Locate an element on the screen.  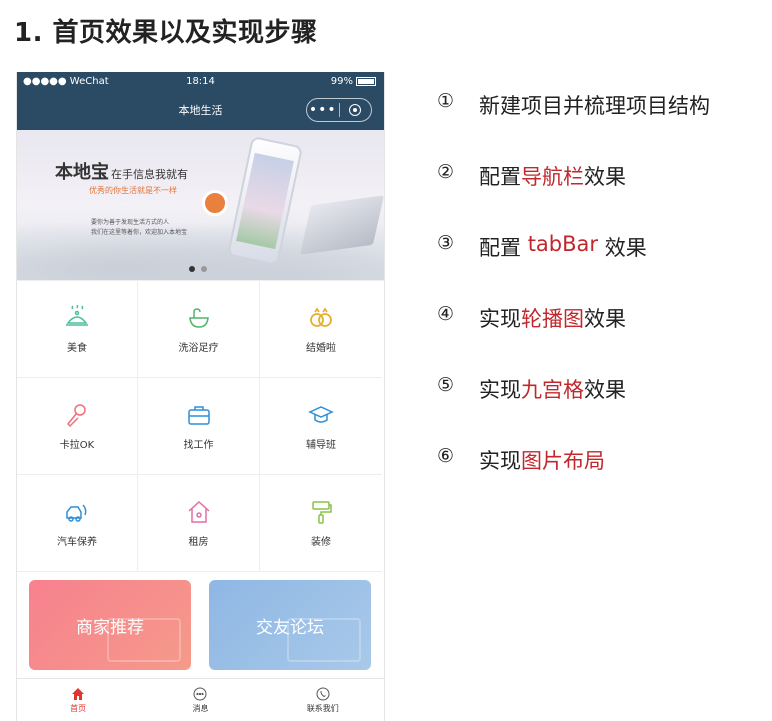
banner-desc-line: 我们在这里等着你，欢迎加入本地宝 is located at coordinates (139, 232).